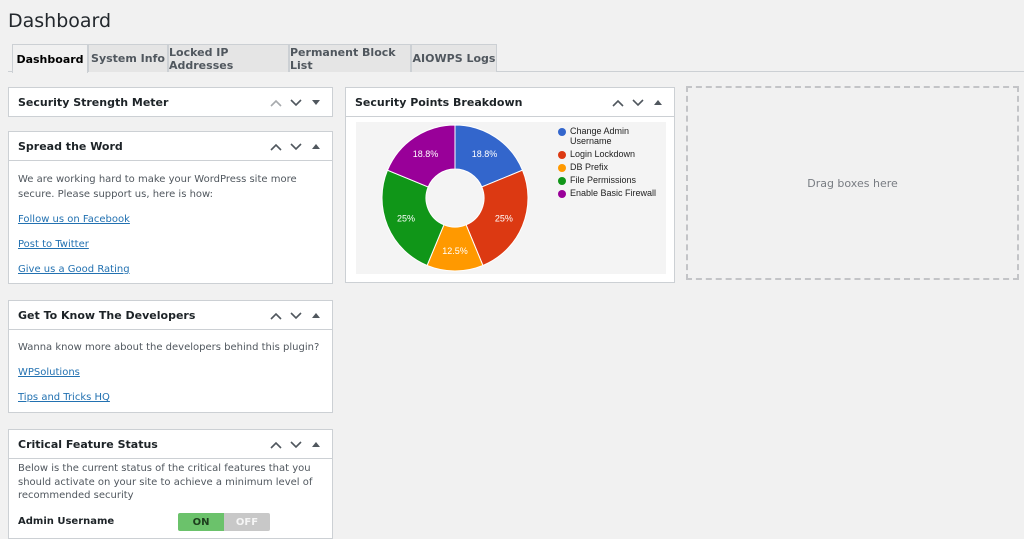 Image resolution: width=1024 pixels, height=539 pixels. I want to click on legend-label: Enable Basic Firewall, so click(613, 193).